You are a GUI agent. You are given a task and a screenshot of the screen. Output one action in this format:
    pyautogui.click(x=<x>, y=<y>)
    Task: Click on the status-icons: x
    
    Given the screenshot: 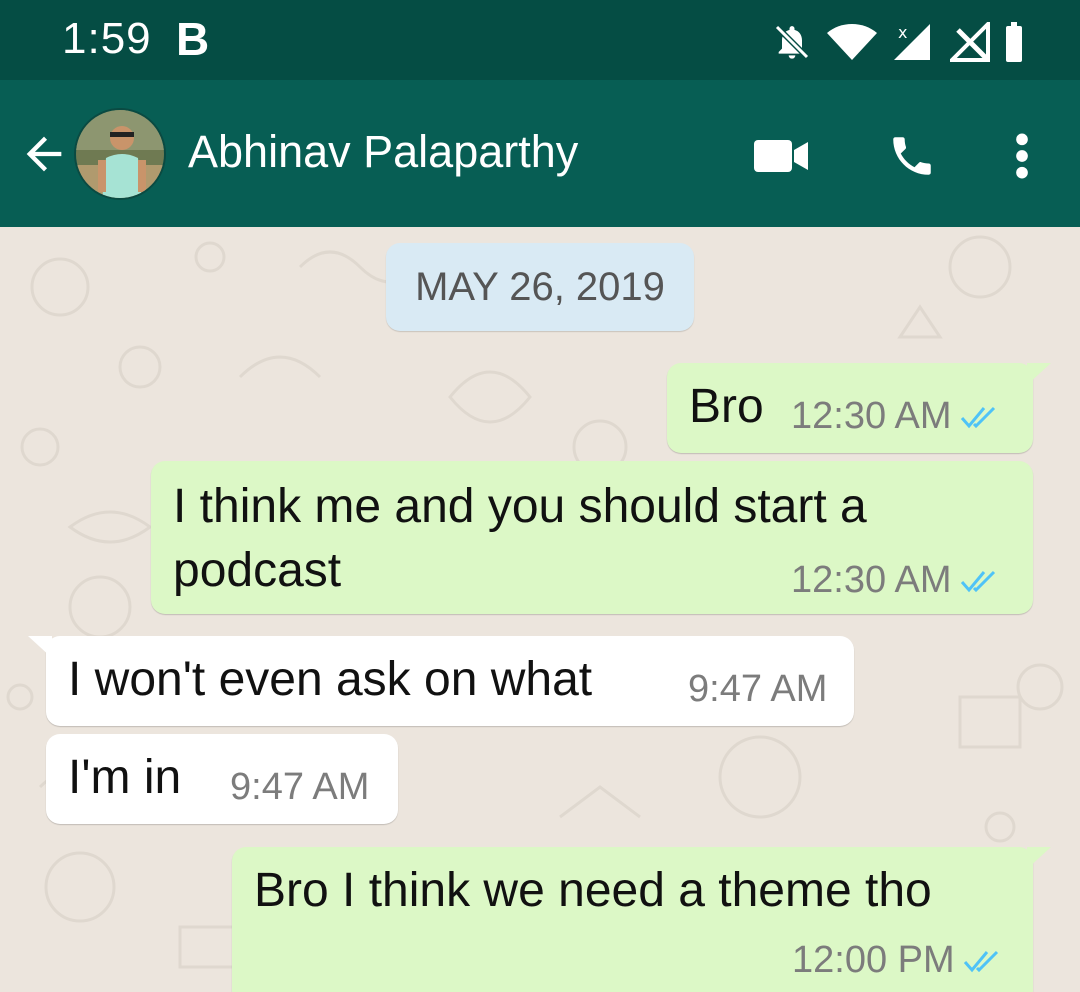 What is the action you would take?
    pyautogui.click(x=898, y=42)
    